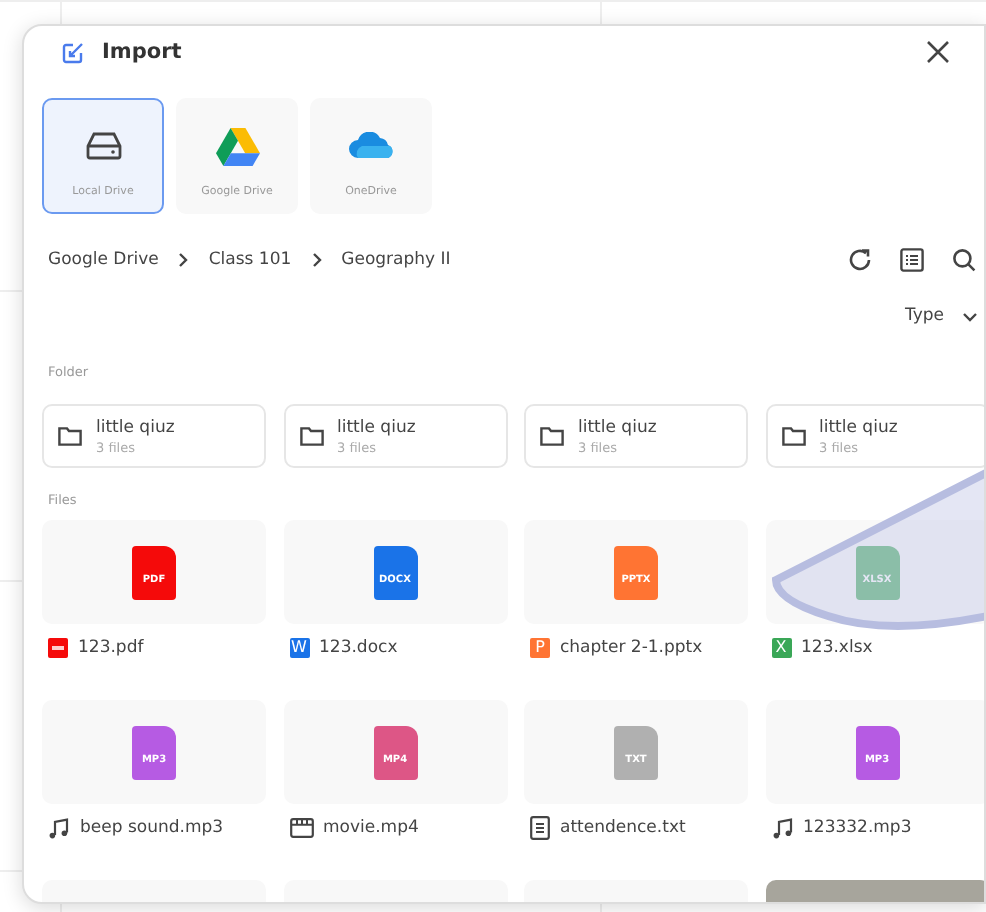 The height and width of the screenshot is (912, 986). What do you see at coordinates (837, 648) in the screenshot?
I see `file-name: 123.xlsx` at bounding box center [837, 648].